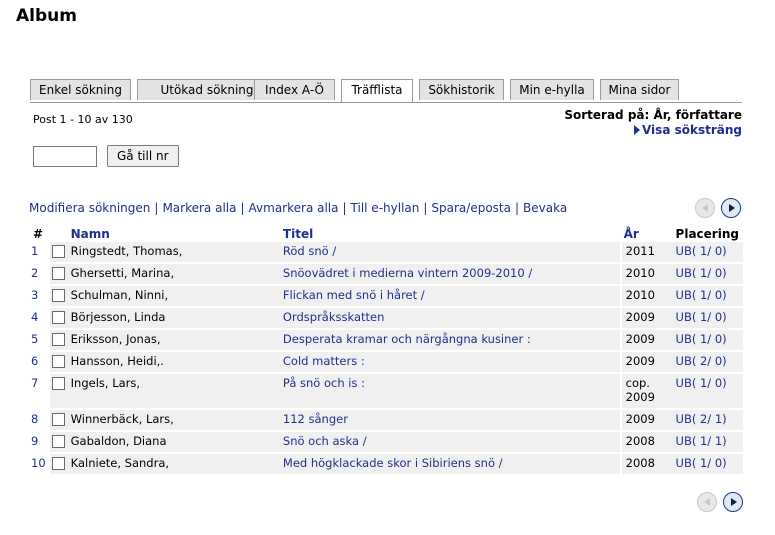  I want to click on row-number-link: 2, so click(34, 273).